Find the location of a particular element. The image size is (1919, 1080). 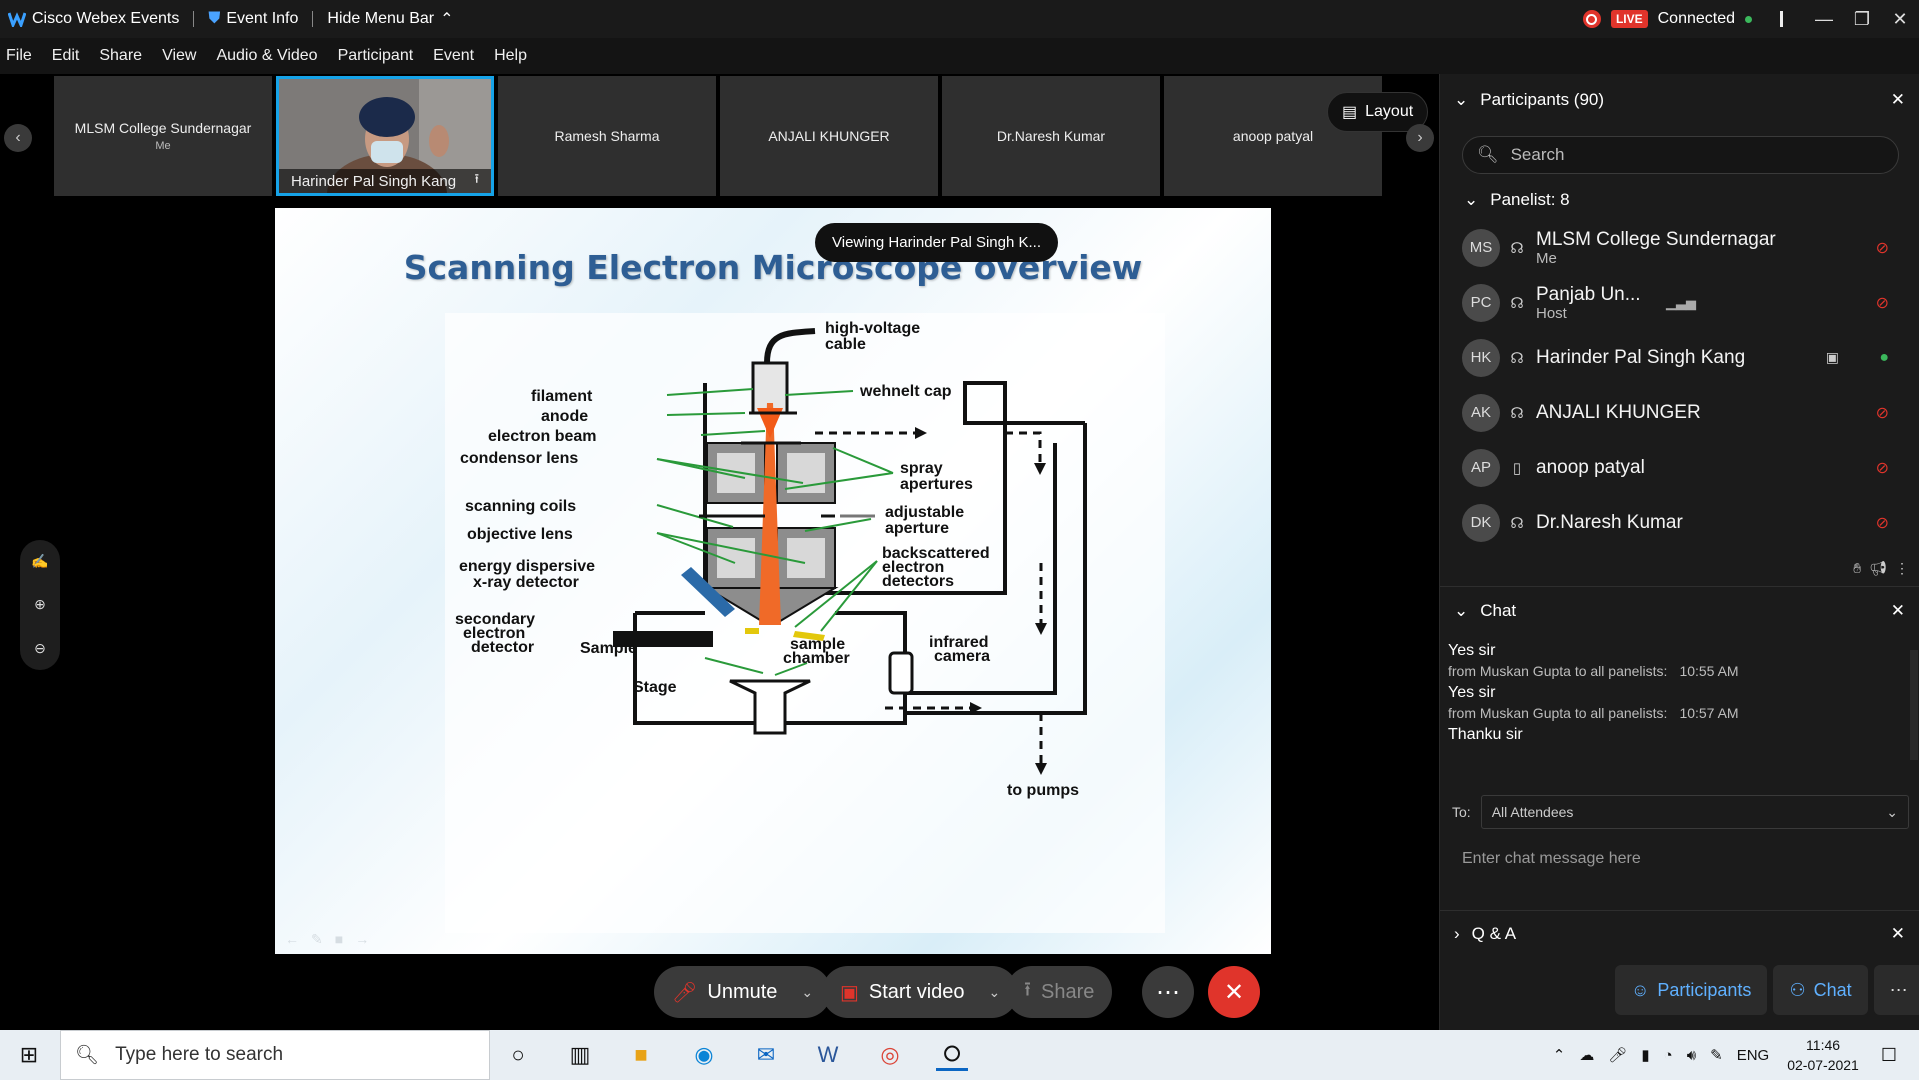

raise-hand-icon: ✋︎ is located at coordinates (1857, 568).